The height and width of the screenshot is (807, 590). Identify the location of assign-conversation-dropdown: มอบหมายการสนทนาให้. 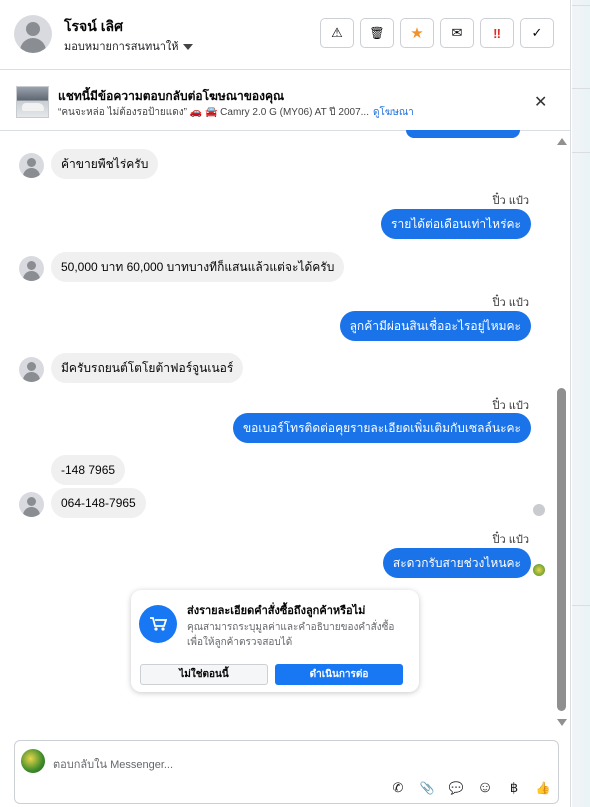
(128, 46).